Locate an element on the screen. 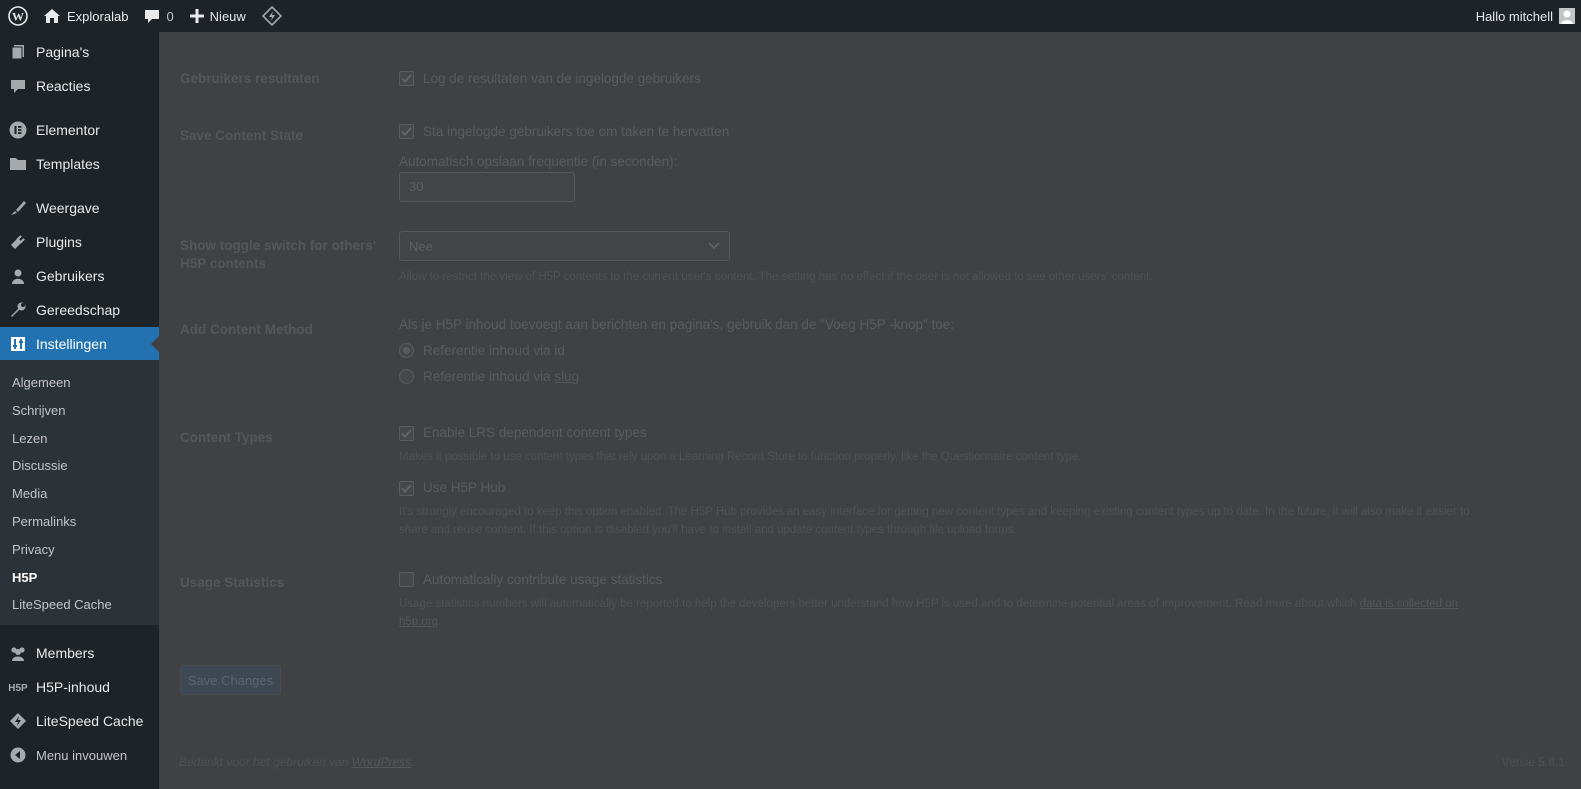 The image size is (1581, 789). menu-item-pages: Pagina's is located at coordinates (79, 52).